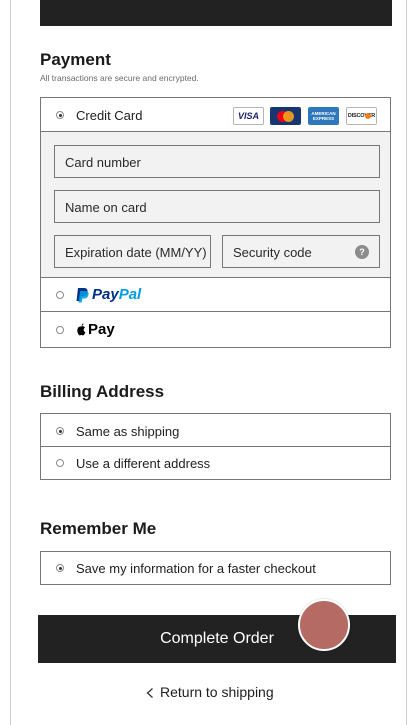  What do you see at coordinates (248, 116) in the screenshot?
I see `visa-logo-icon: VISA` at bounding box center [248, 116].